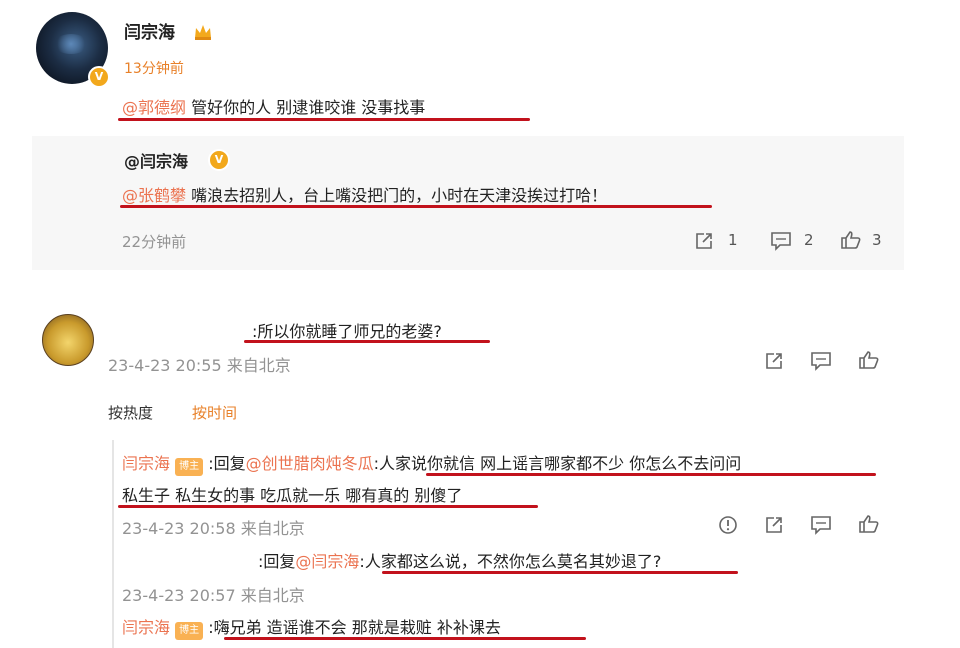  What do you see at coordinates (113, 544) in the screenshot?
I see `reply-thread-bar` at bounding box center [113, 544].